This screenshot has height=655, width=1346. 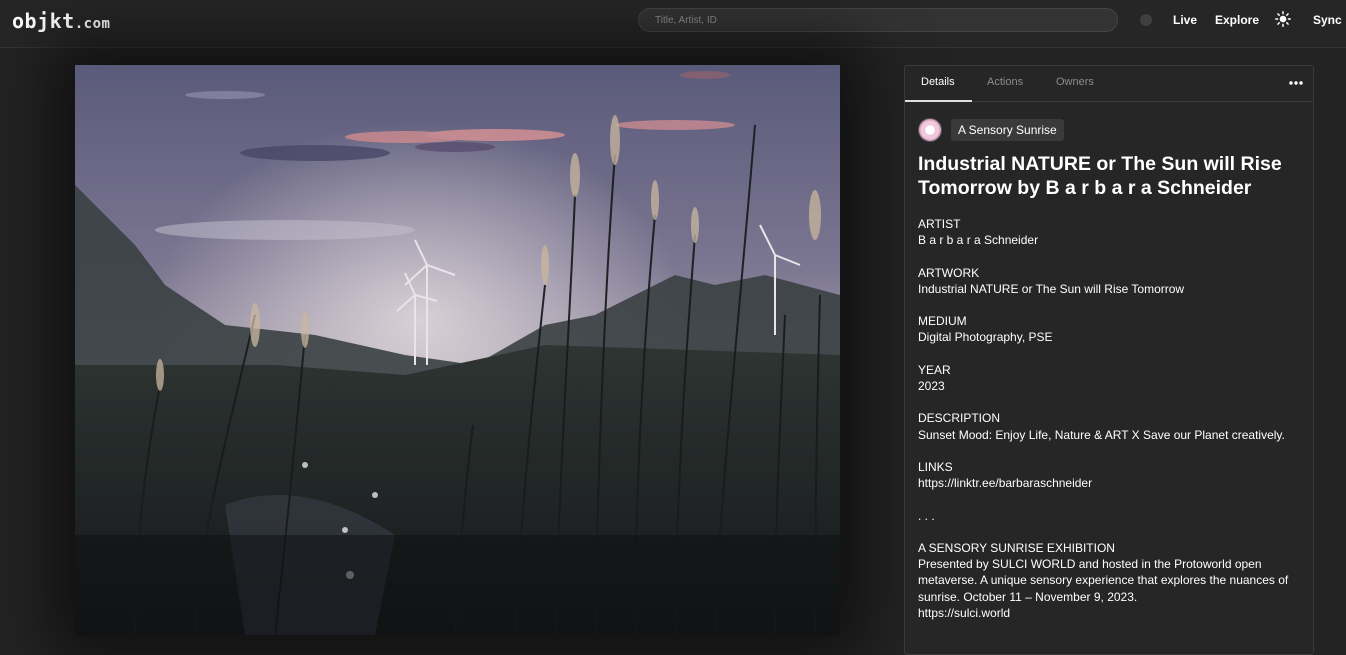 I want to click on exhibition-title: A SENSORY SUNRISE EXHIBITION, so click(x=1016, y=547).